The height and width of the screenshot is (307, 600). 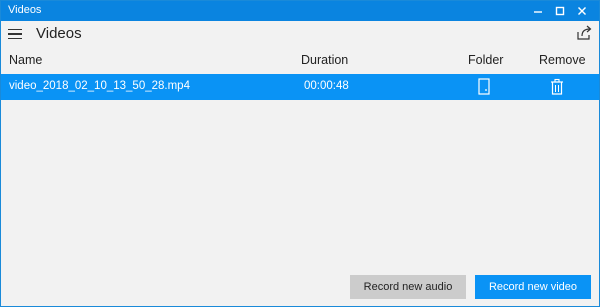 I want to click on column-header-folder: Folder, so click(x=486, y=60).